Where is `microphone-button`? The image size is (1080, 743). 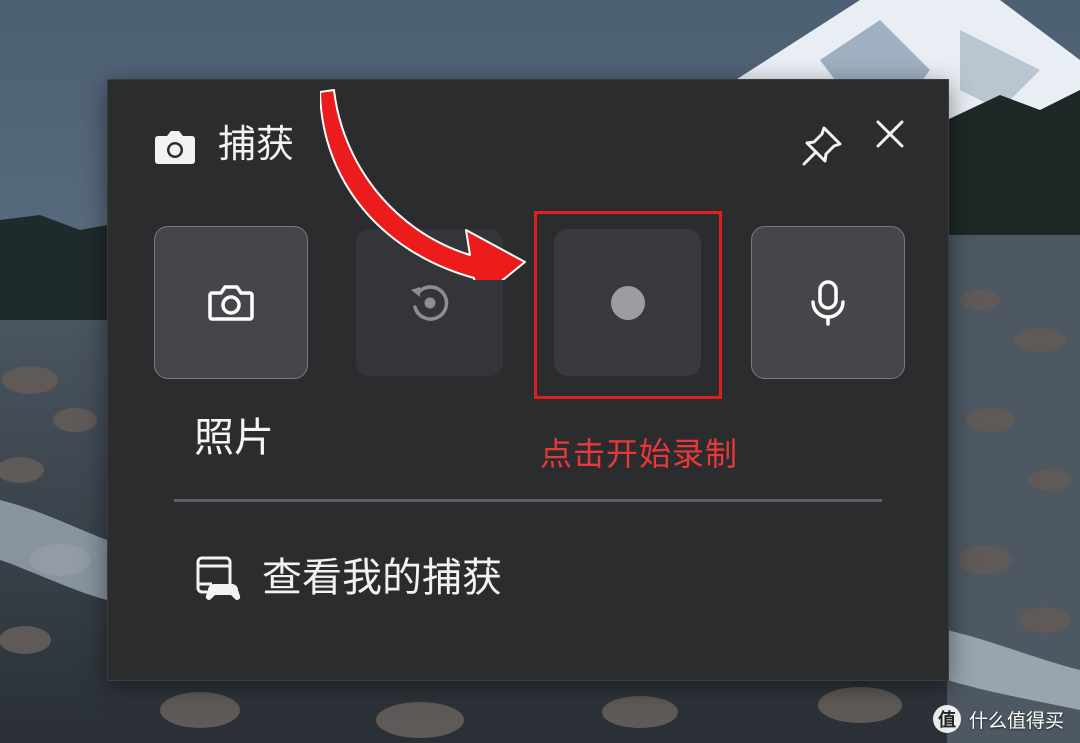 microphone-button is located at coordinates (828, 302).